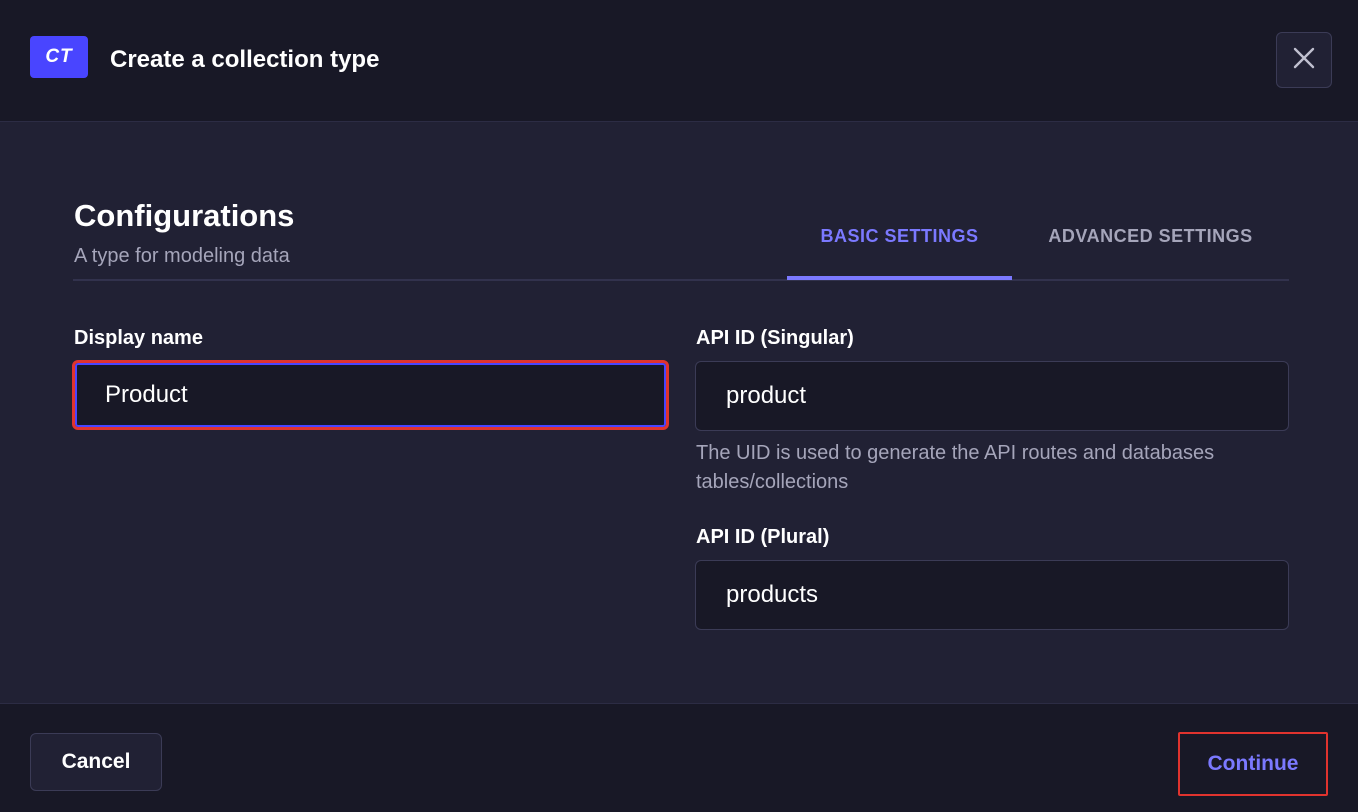 Image resolution: width=1358 pixels, height=812 pixels. Describe the element at coordinates (679, 757) in the screenshot. I see `modal-footer: Cancel Continue` at that location.